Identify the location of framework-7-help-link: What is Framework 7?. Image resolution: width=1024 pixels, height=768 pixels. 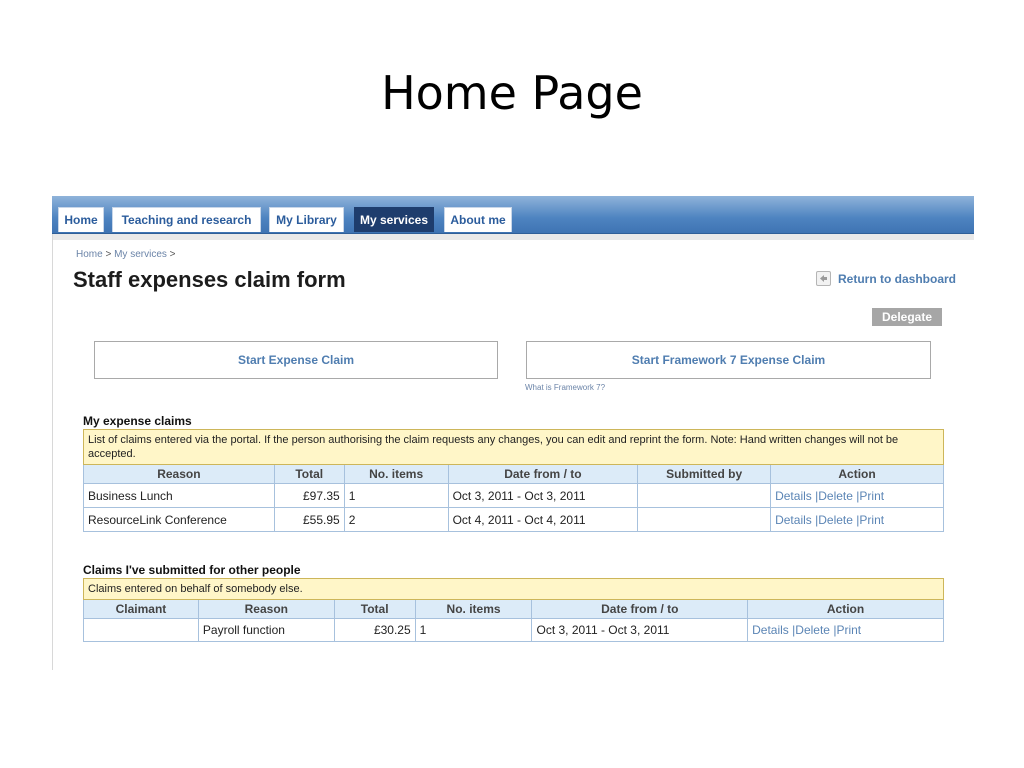
(565, 387).